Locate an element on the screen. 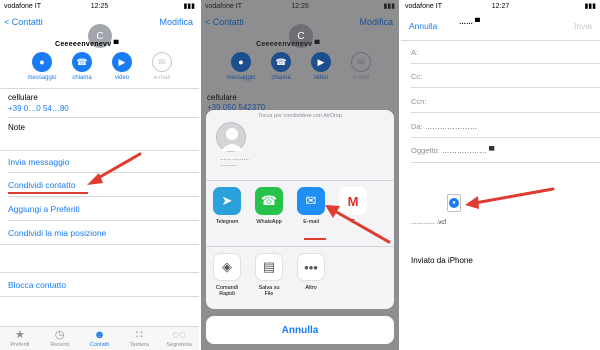 The image size is (600, 350). subject-label: Oggetto: is located at coordinates (425, 150).